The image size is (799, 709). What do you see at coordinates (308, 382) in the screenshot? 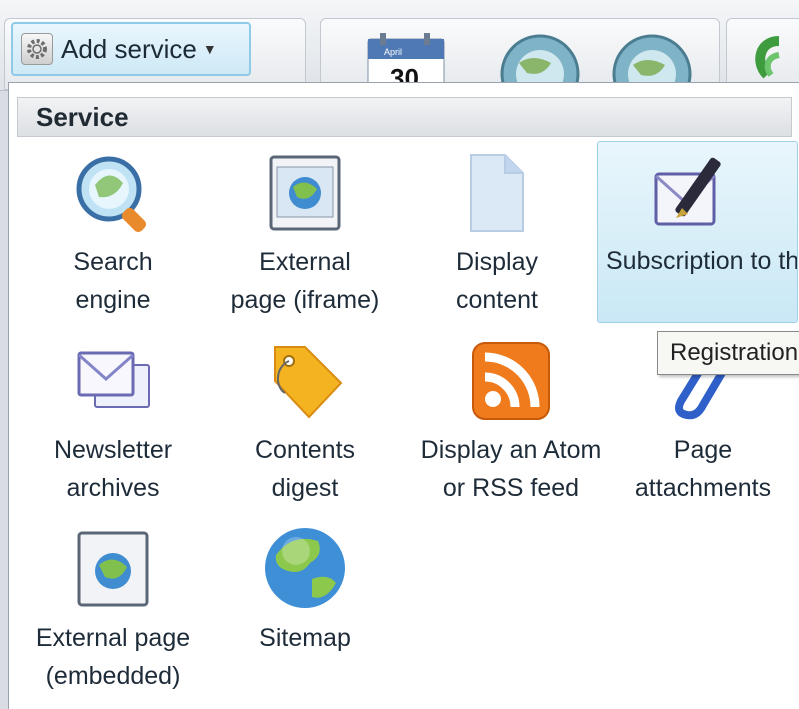
I see `tag-icon` at bounding box center [308, 382].